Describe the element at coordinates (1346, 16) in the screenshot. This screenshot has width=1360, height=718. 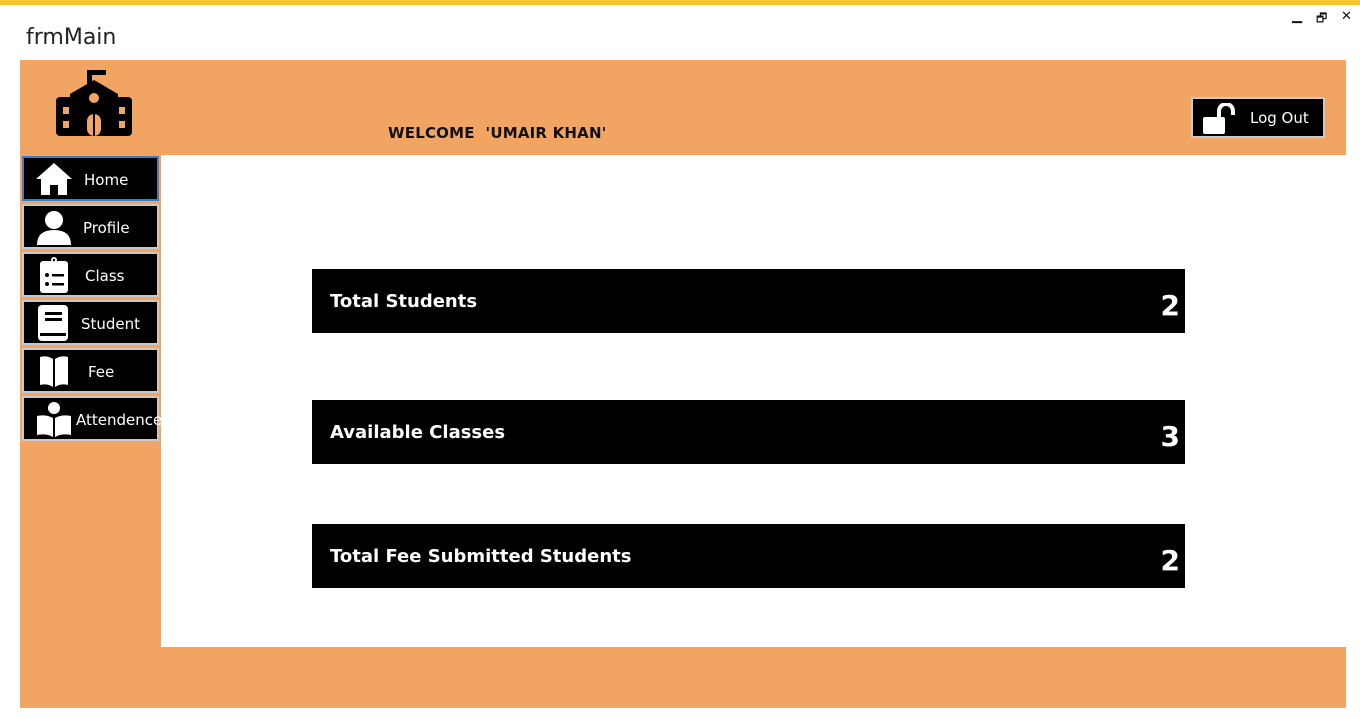
I see `close-button: ✕` at that location.